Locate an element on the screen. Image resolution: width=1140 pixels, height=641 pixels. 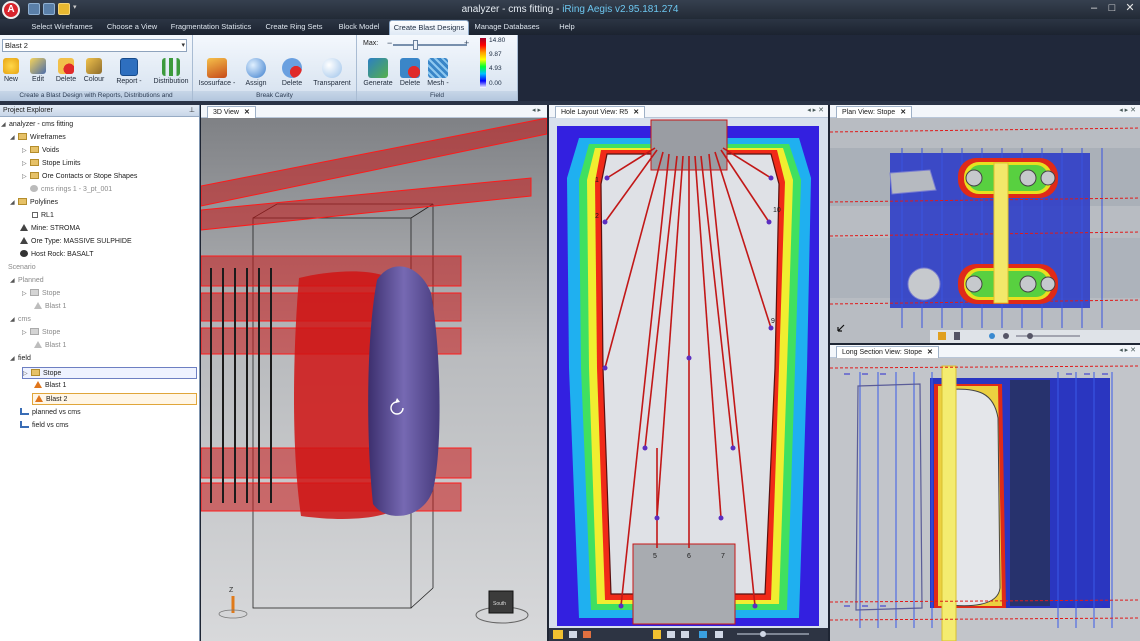
pane-plan-header: Plan View: Stope ✕ ◂ ▸ ✕ is located at coordinates (985, 111).